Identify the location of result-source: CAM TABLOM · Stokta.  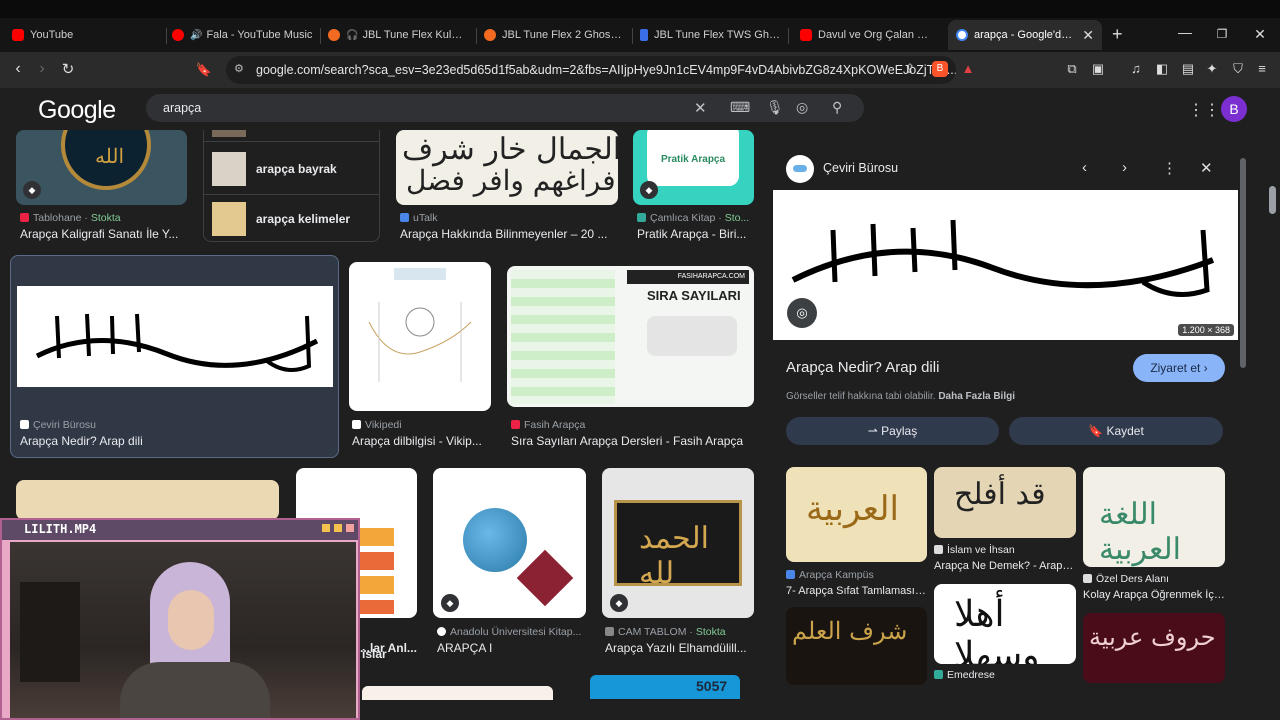
(680, 632).